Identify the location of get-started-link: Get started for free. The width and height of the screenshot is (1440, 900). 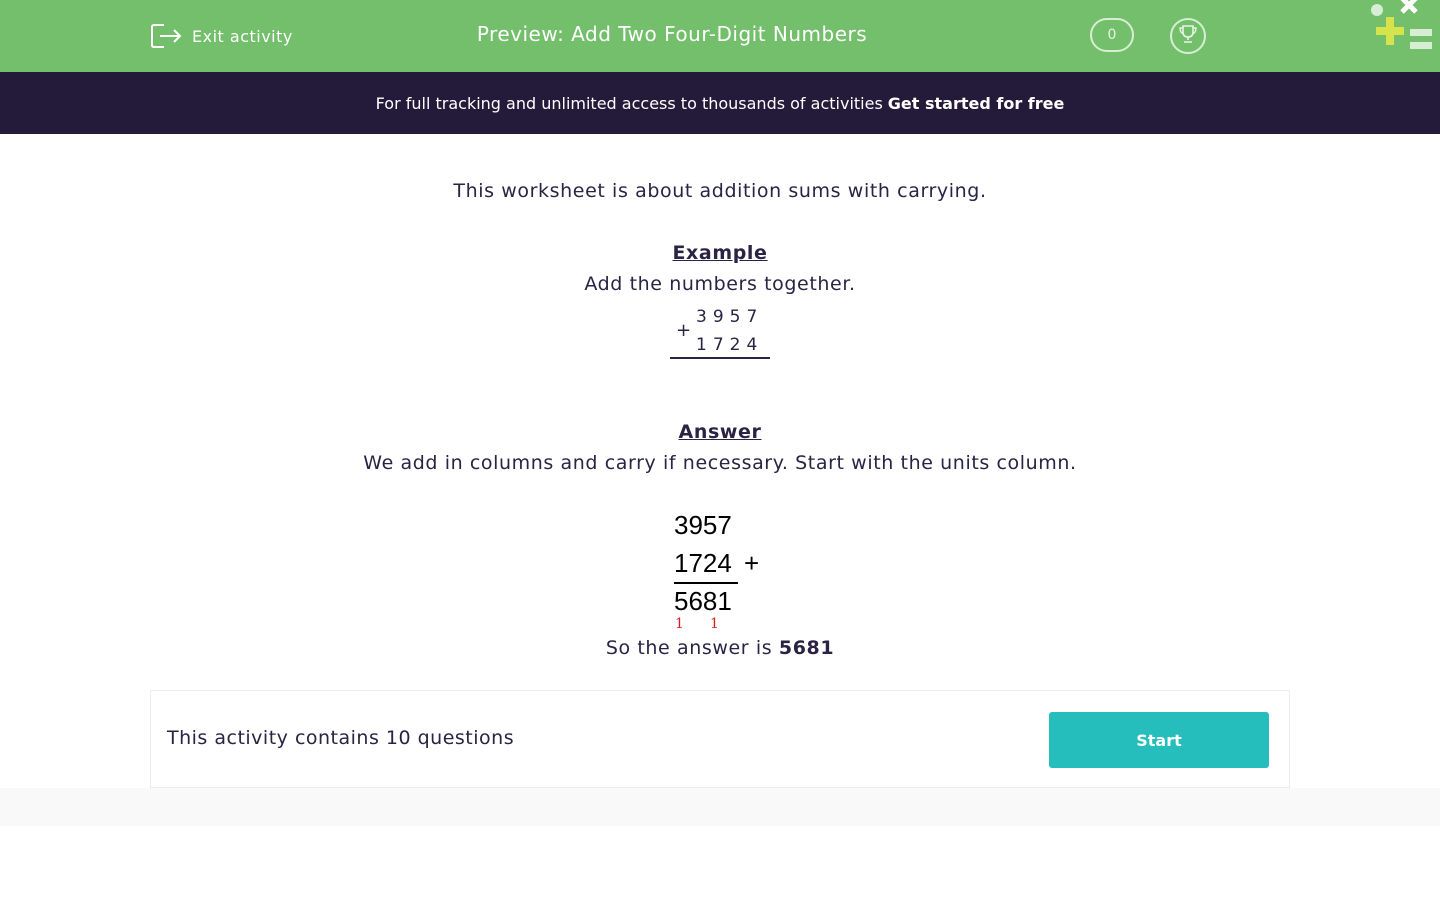
(976, 103).